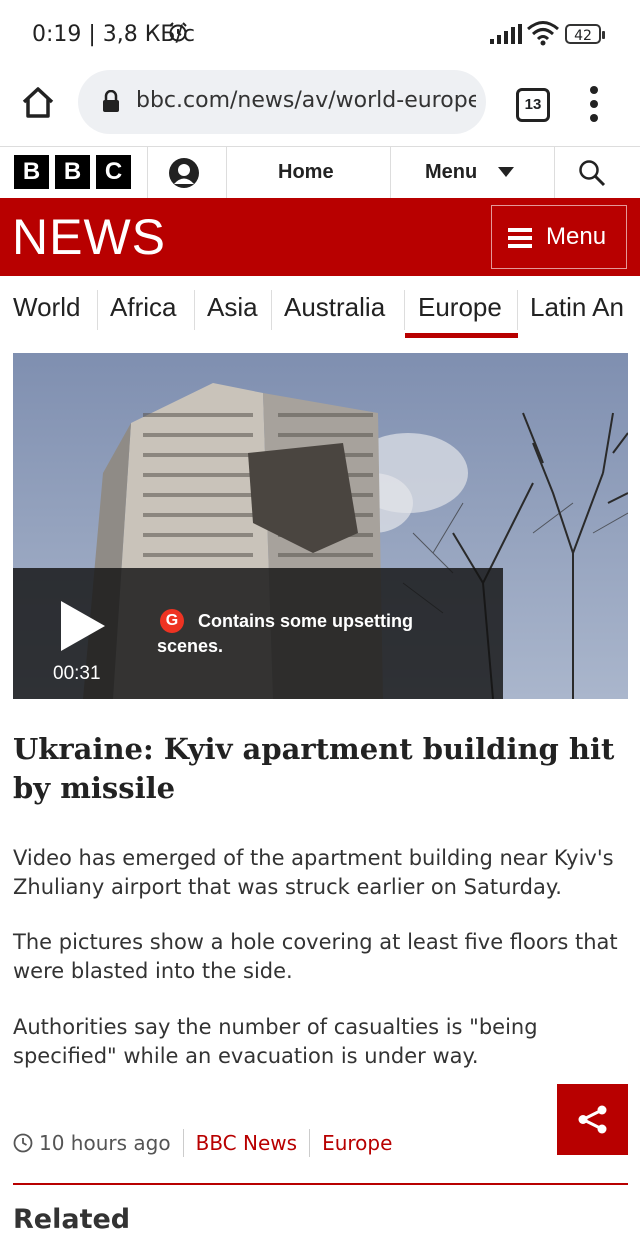 The image size is (640, 1251). I want to click on home-link: Home, so click(306, 172).